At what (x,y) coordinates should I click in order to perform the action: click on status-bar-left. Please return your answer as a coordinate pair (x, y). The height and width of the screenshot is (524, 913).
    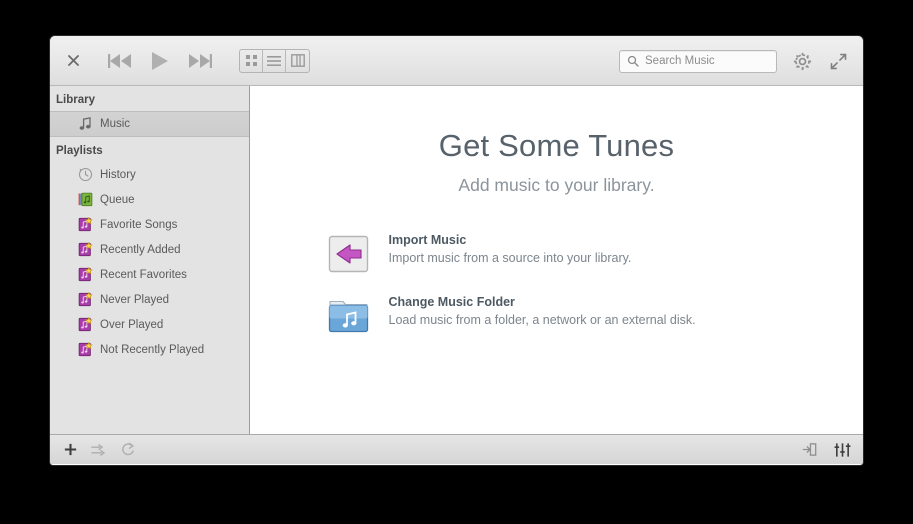
    Looking at the image, I should click on (95, 450).